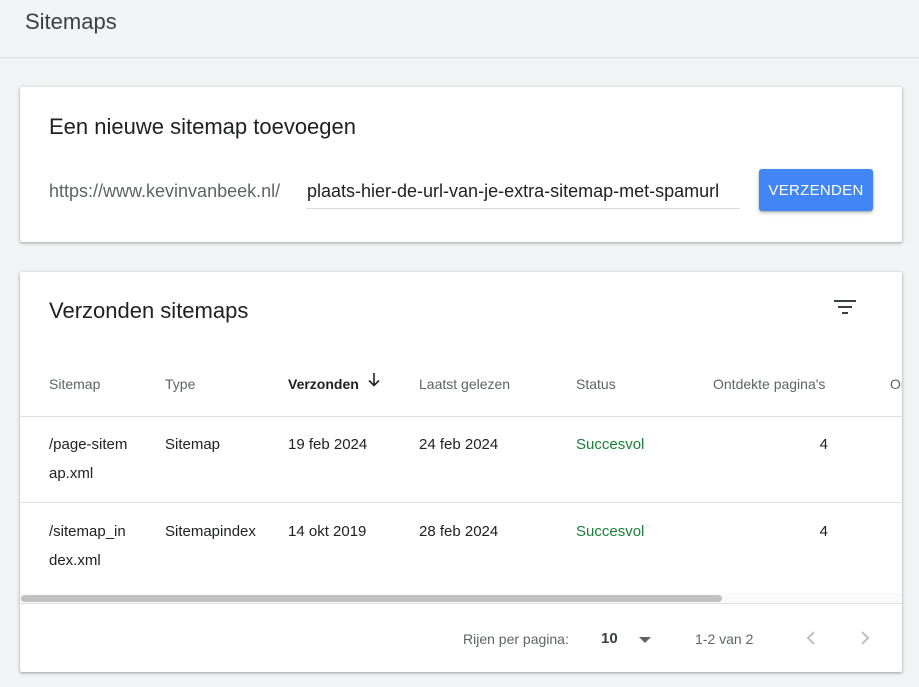  What do you see at coordinates (149, 310) in the screenshot?
I see `submitted-sitemaps-title: Verzonden sitemaps` at bounding box center [149, 310].